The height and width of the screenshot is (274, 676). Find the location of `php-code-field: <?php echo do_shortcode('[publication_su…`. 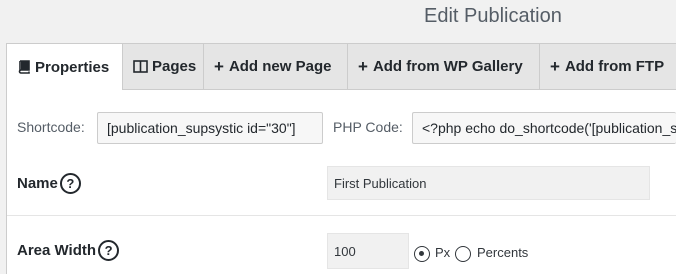

php-code-field: <?php echo do_shortcode('[publication_su… is located at coordinates (544, 128).